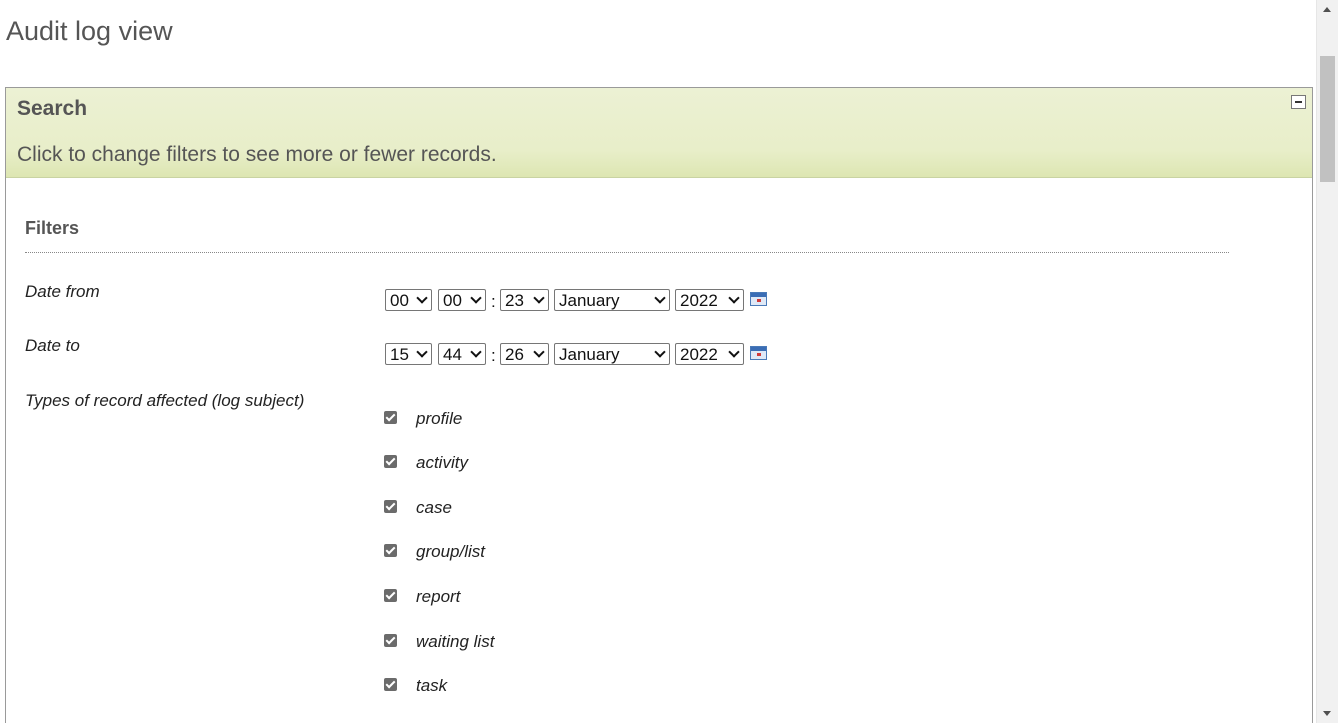  I want to click on checkbox-task, so click(390, 684).